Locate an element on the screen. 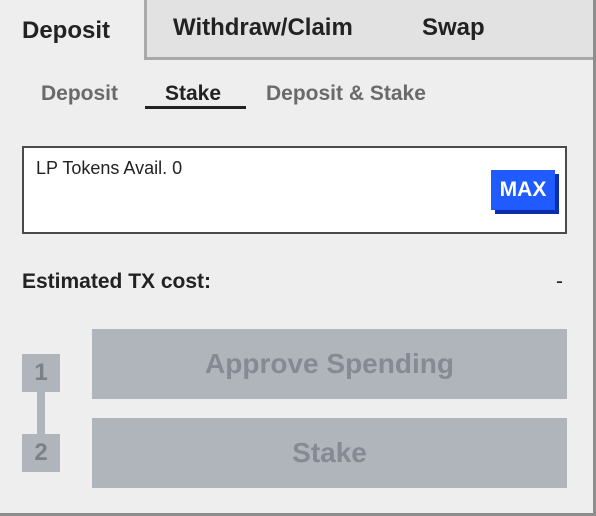  step-2-number: 2 is located at coordinates (41, 452).